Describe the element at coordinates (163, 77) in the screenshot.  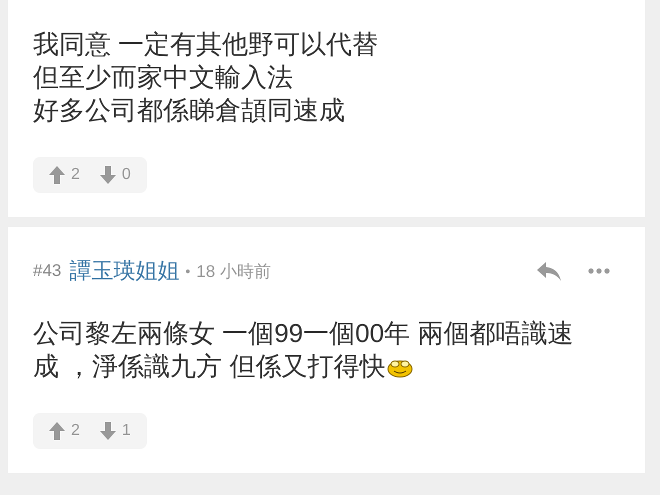
I see `comment-text: 但至少而家中文輸入法` at that location.